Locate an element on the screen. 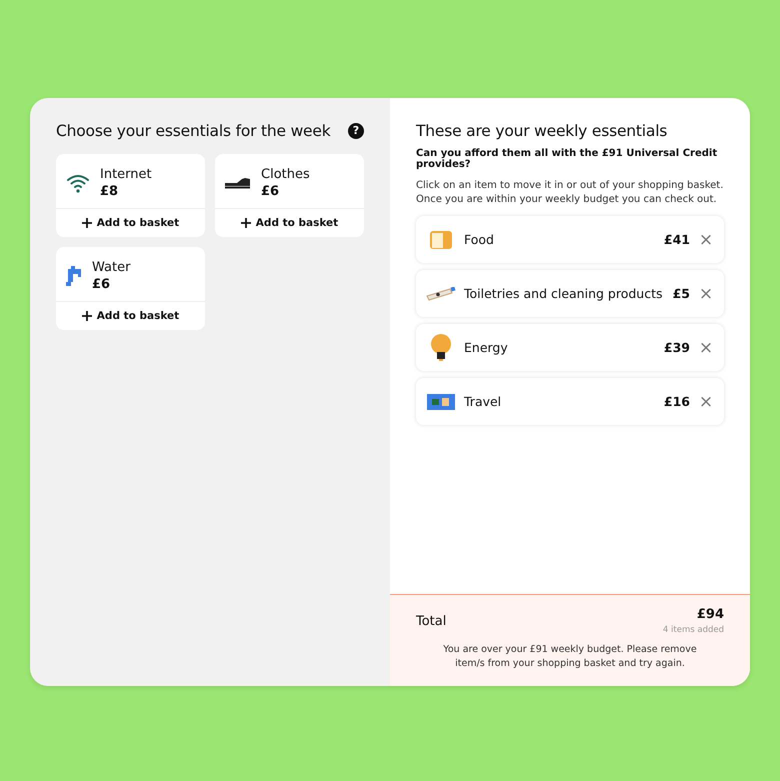  basket-item: Toiletries and cleaning products £5 × is located at coordinates (570, 293).